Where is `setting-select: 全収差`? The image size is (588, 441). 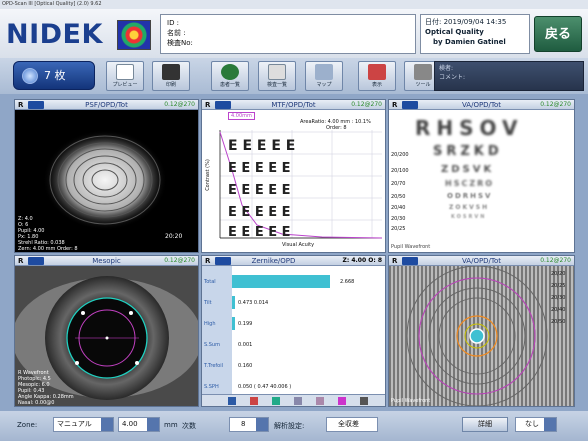 setting-select: 全収差 is located at coordinates (352, 424).